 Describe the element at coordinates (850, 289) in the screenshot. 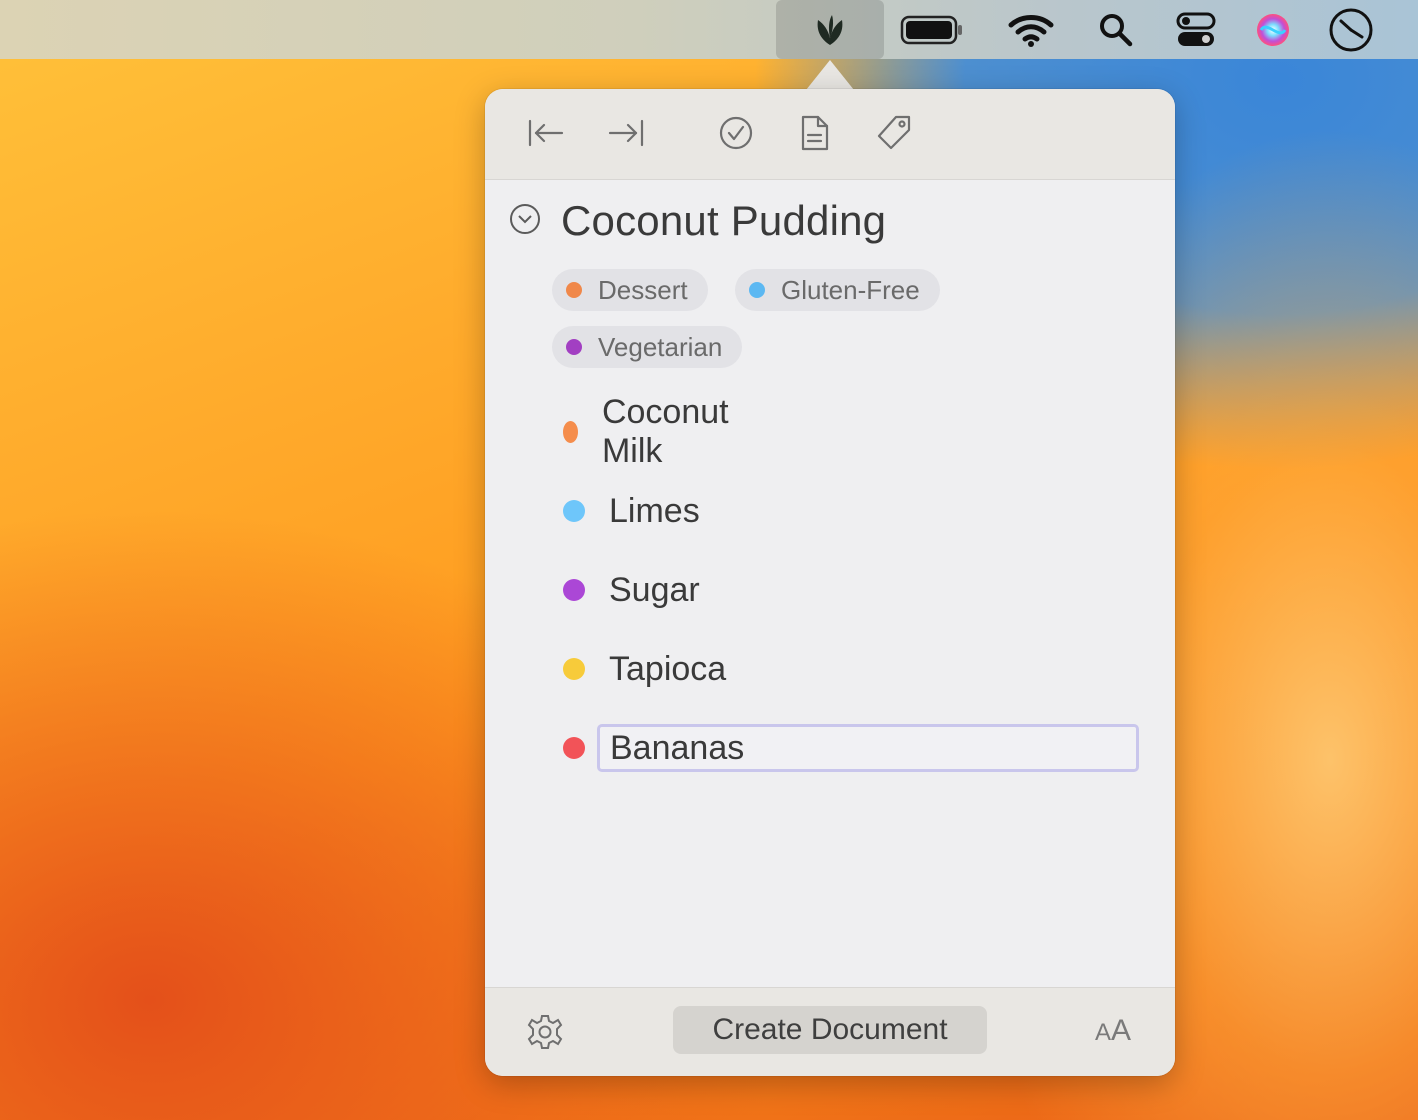

I see `tag-label: Gluten-Free` at that location.